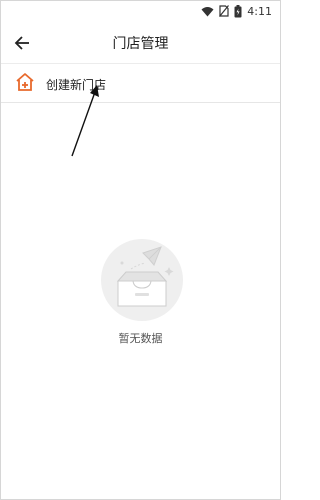  Describe the element at coordinates (224, 11) in the screenshot. I see `no-sim-icon` at that location.